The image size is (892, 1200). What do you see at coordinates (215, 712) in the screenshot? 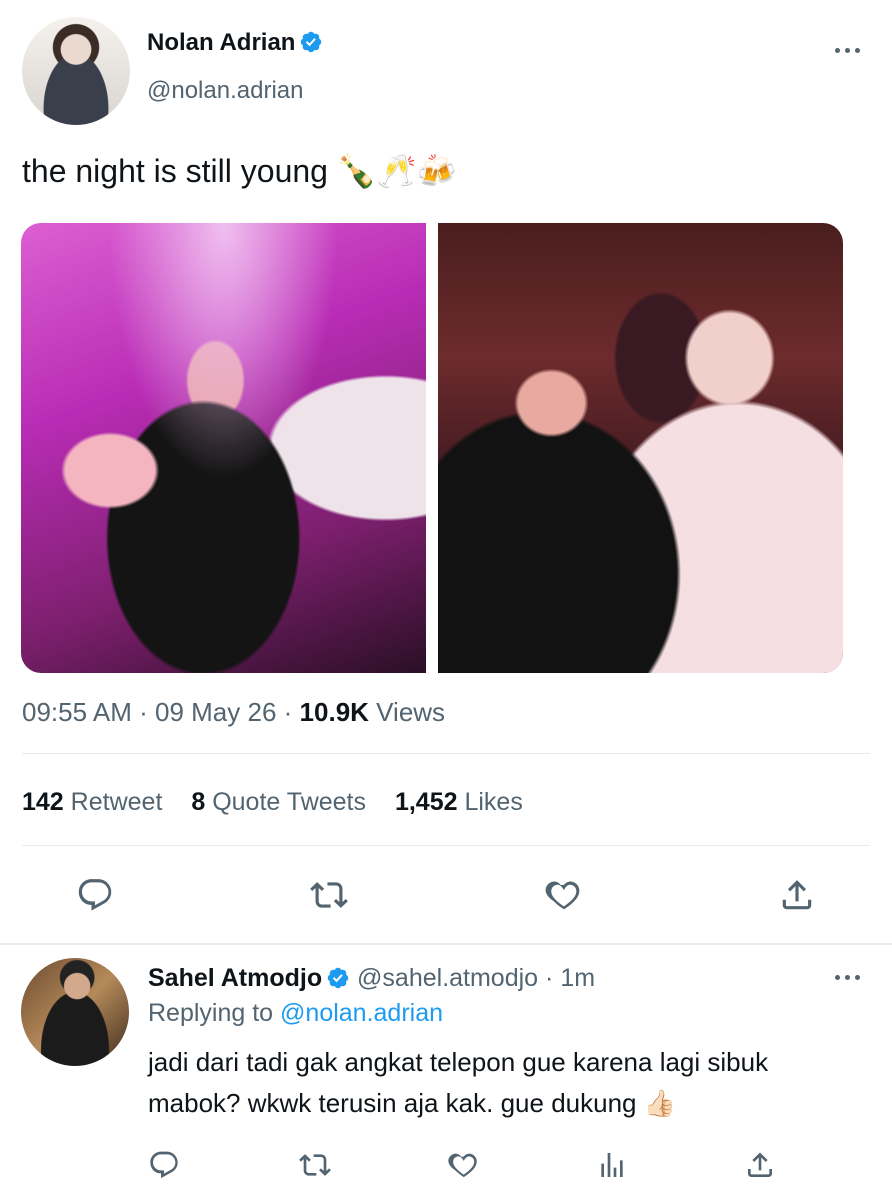
I see `tweet-date: 09 May 26` at bounding box center [215, 712].